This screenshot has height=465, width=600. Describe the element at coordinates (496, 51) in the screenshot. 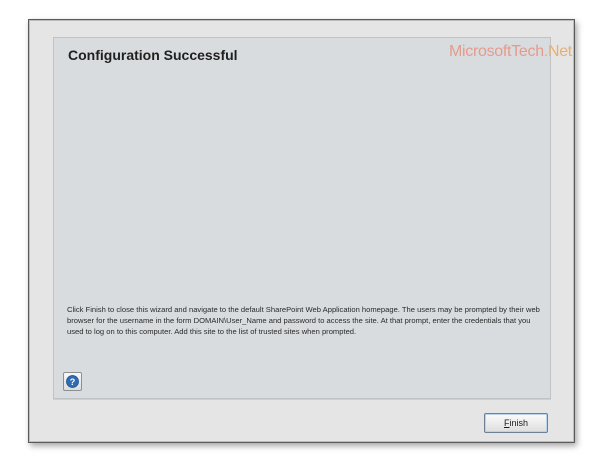

I see `watermark-part1: MicrosoftTech` at that location.